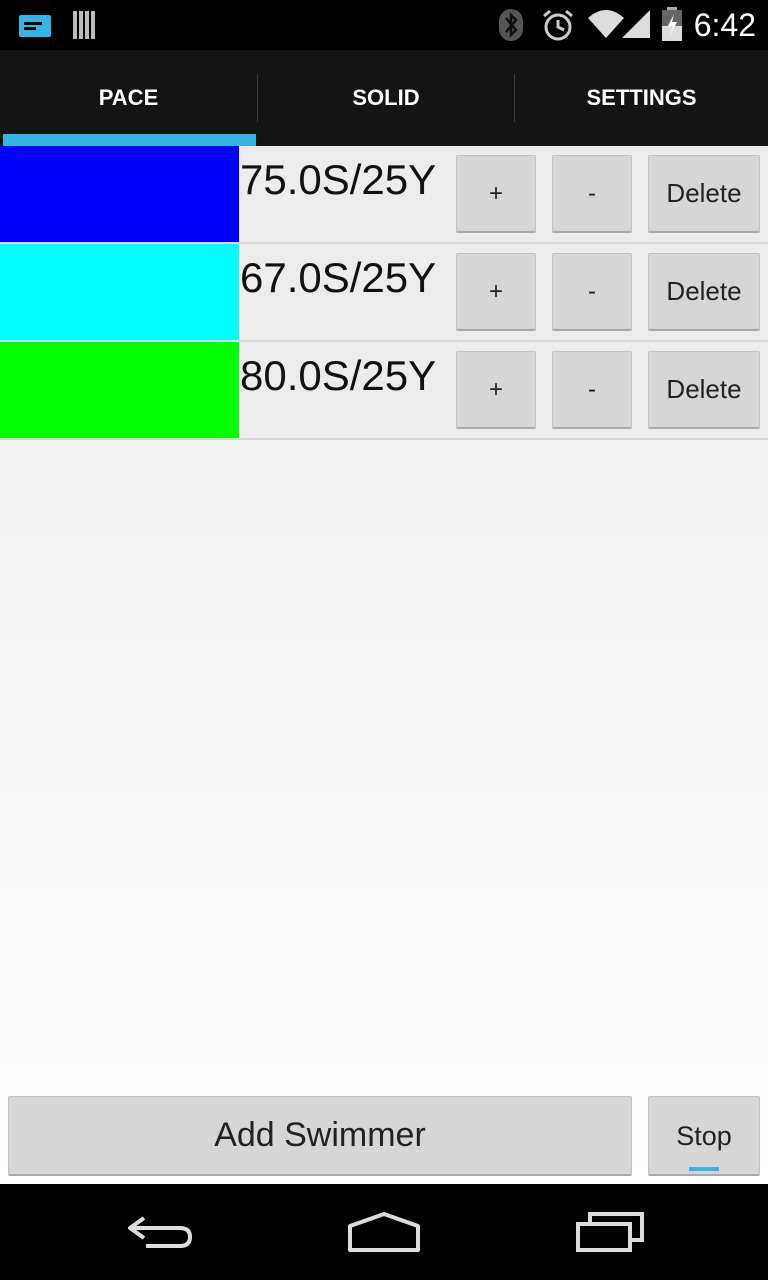 The height and width of the screenshot is (1280, 768). Describe the element at coordinates (724, 25) in the screenshot. I see `clock: 6:42` at that location.